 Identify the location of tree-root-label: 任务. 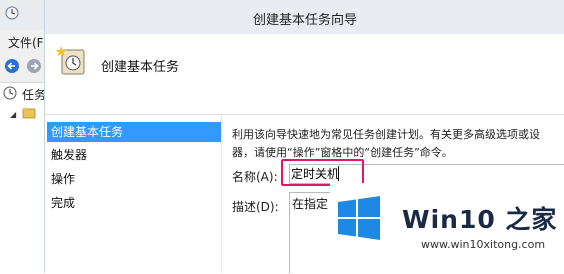
(34, 94).